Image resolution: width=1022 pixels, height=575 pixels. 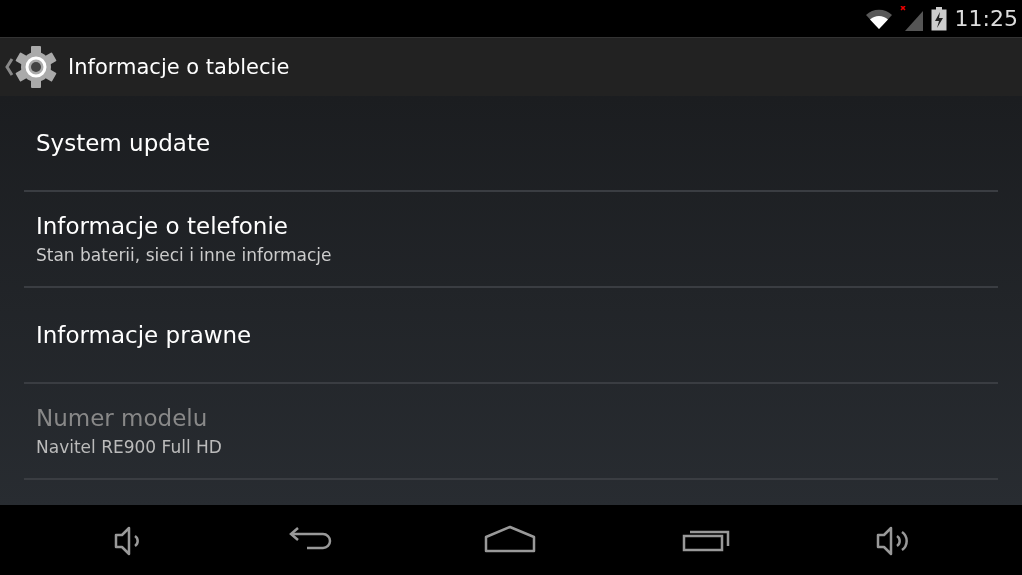 I want to click on gear-icon, so click(x=36, y=67).